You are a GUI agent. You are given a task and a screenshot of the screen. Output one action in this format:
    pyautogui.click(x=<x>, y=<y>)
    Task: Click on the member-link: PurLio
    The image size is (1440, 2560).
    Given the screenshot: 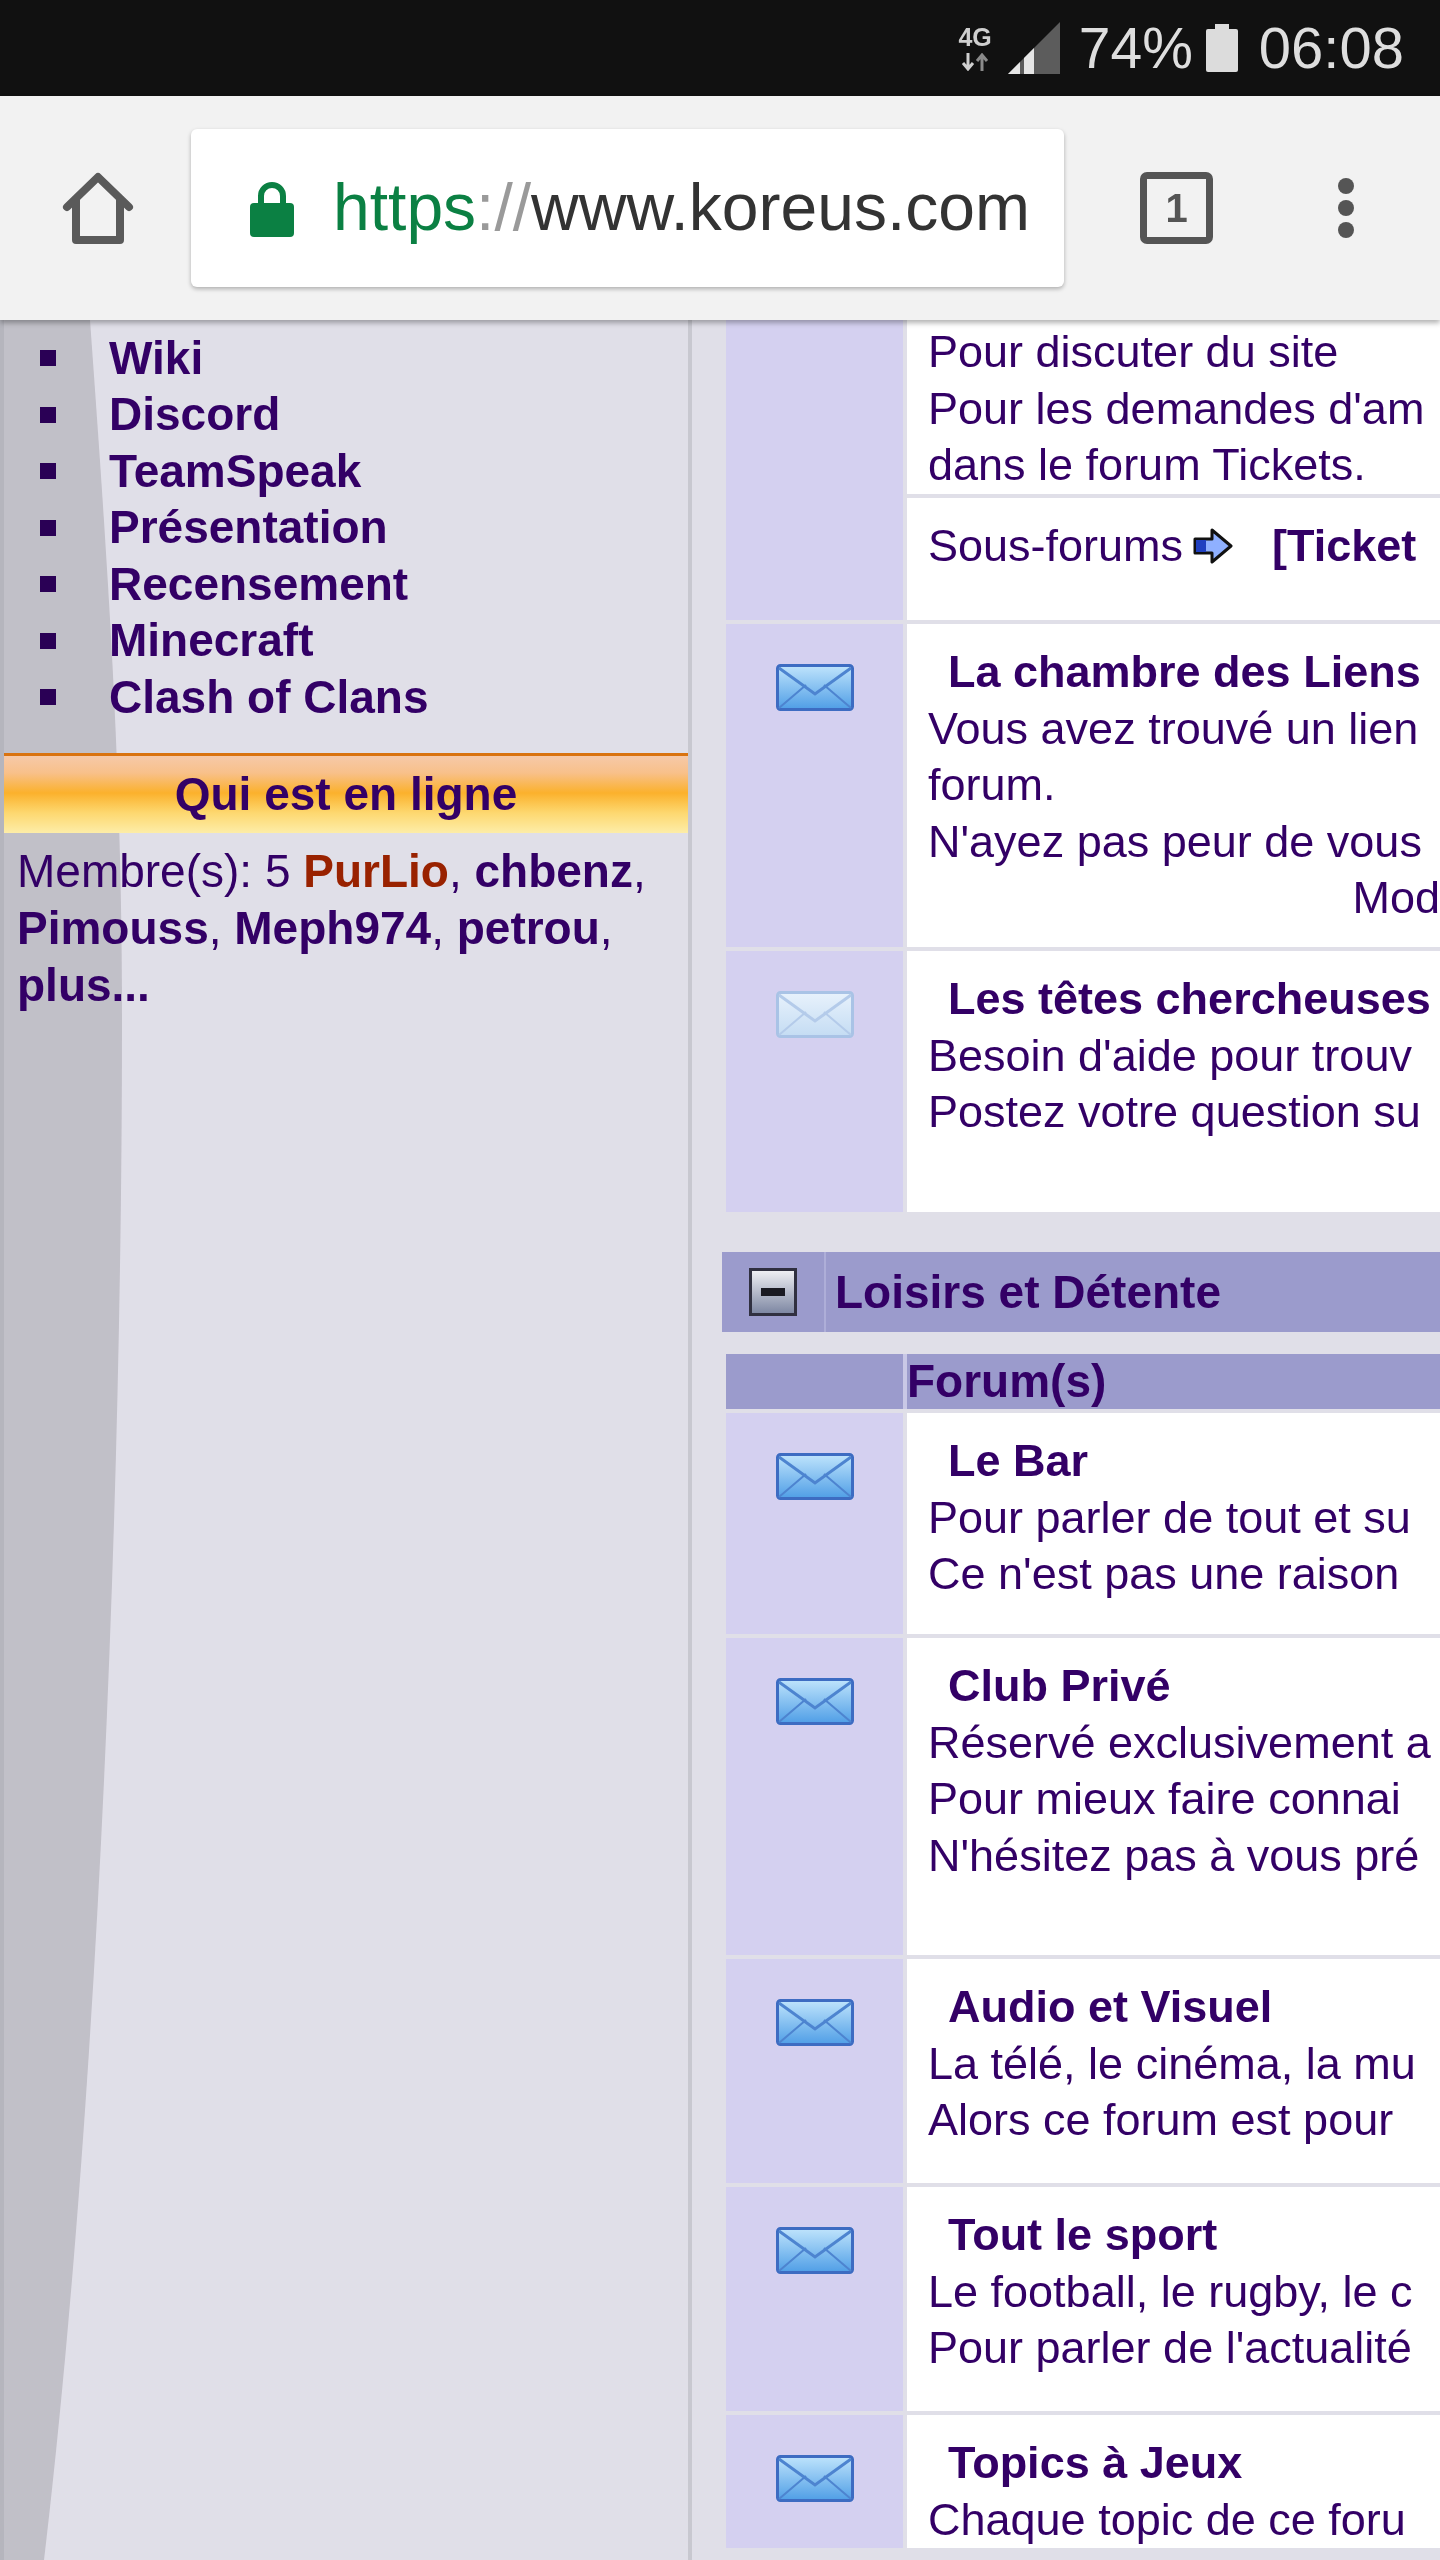 What is the action you would take?
    pyautogui.click(x=376, y=870)
    